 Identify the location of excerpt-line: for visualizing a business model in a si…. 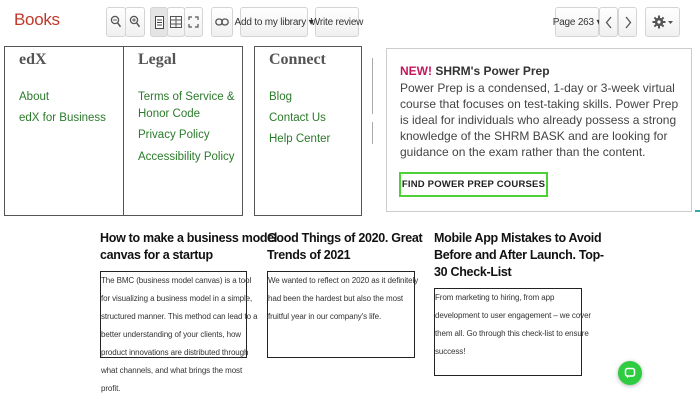
(177, 298).